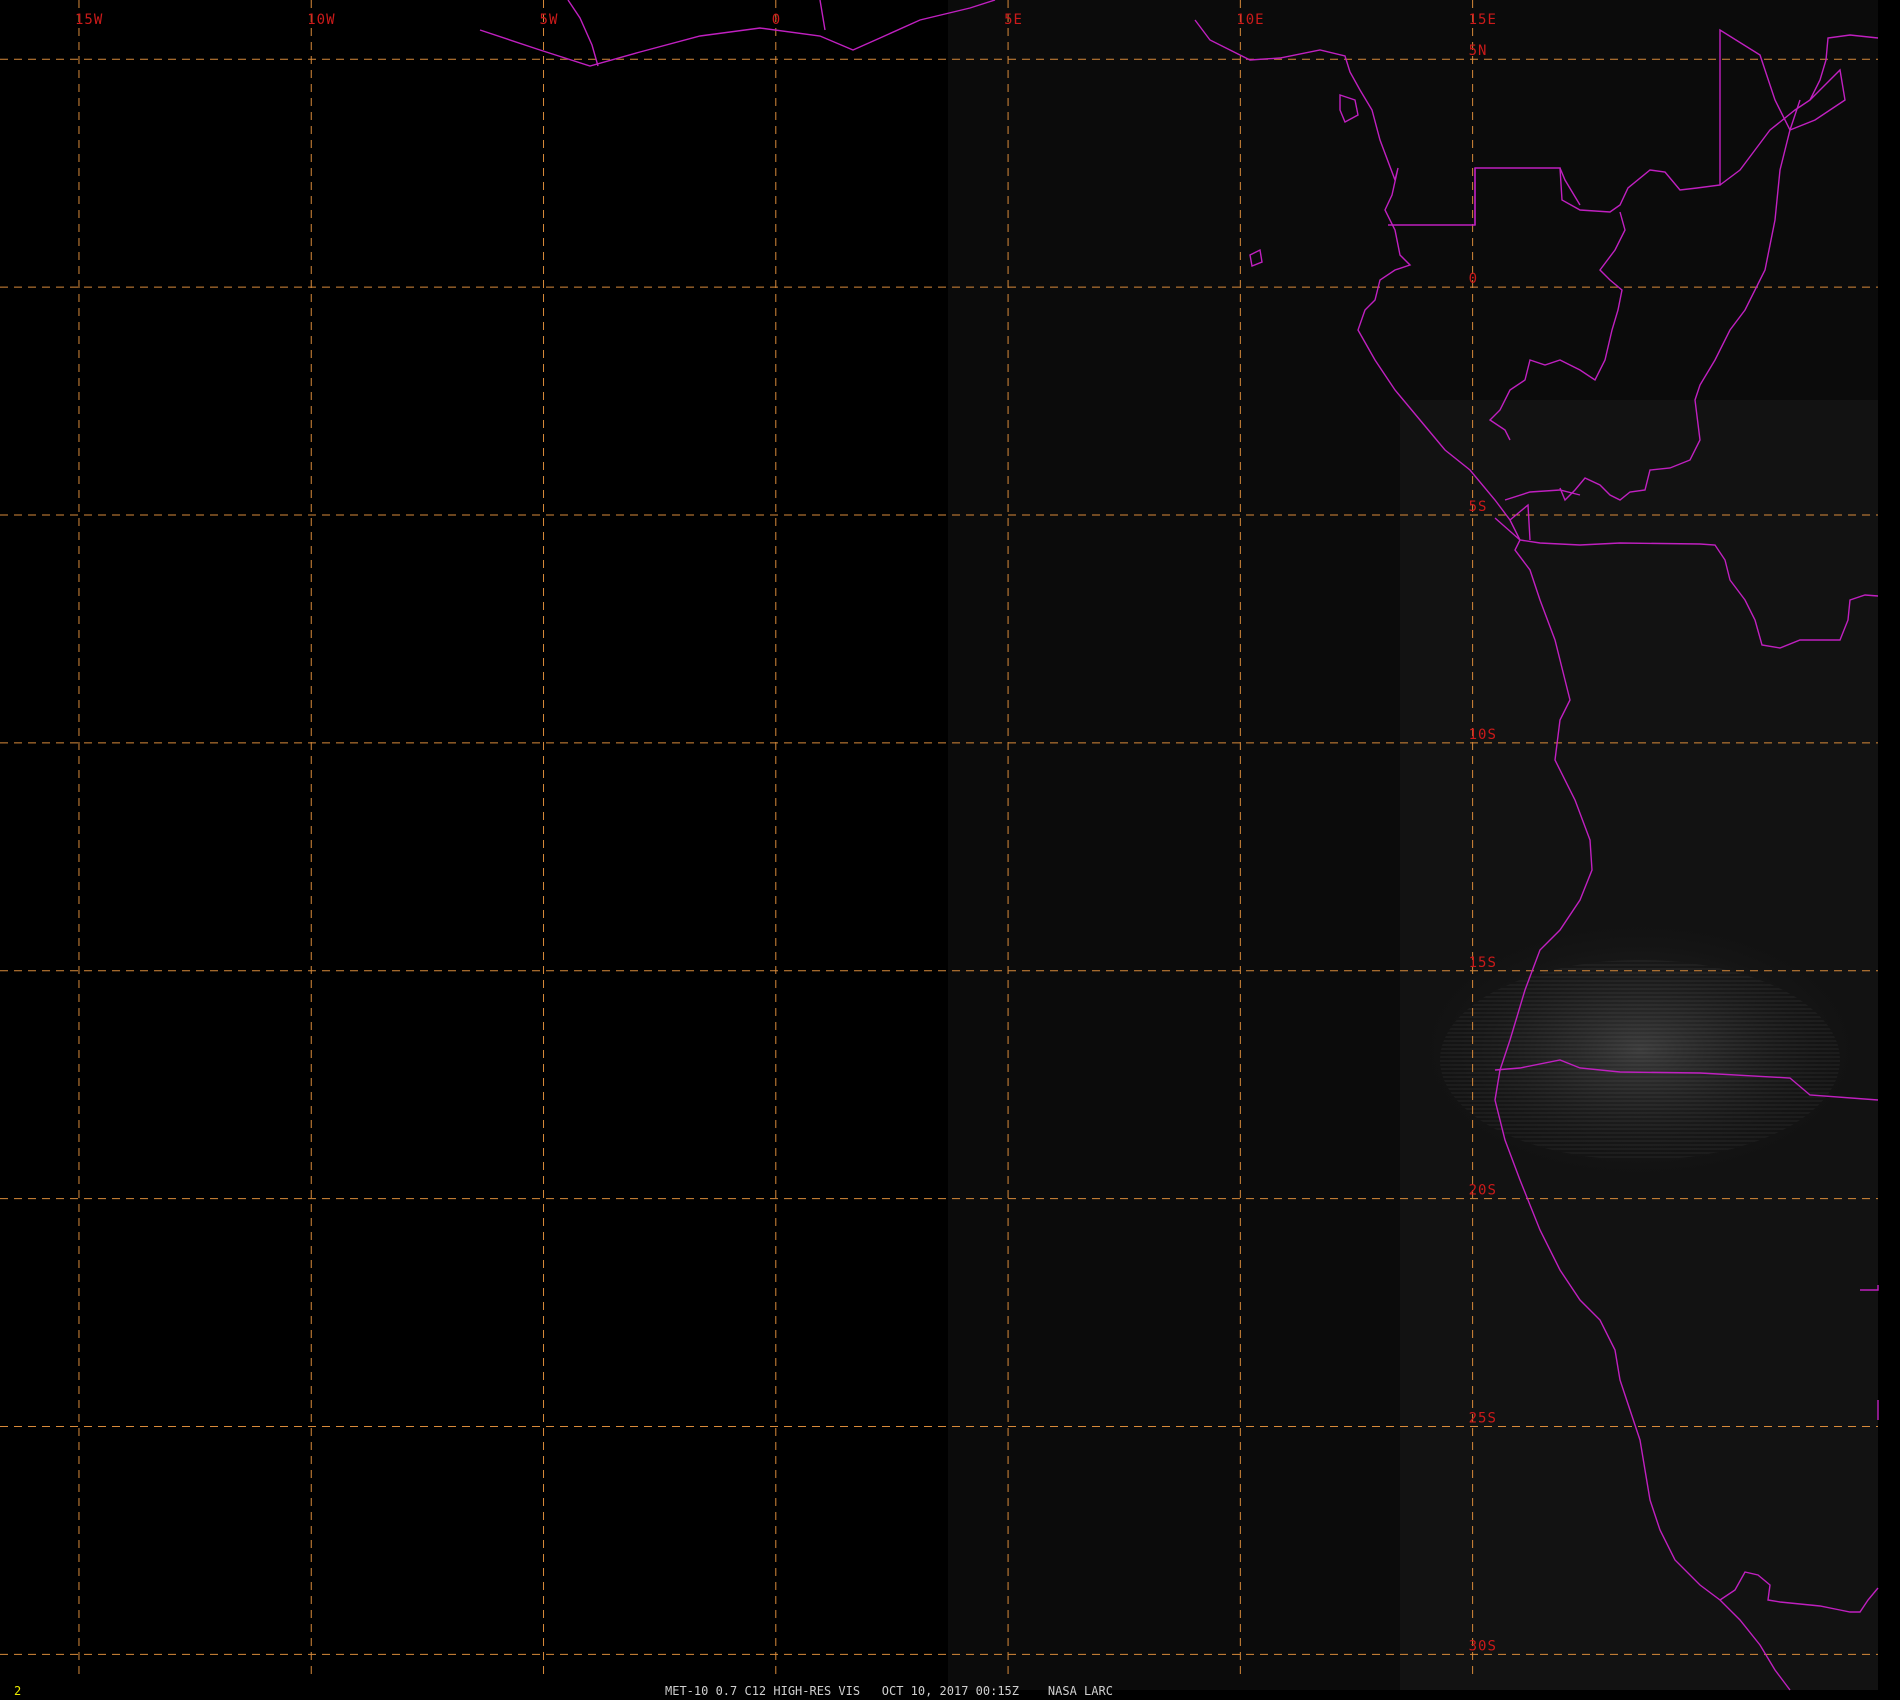  I want to click on meridian-label: 0, so click(776, 20).